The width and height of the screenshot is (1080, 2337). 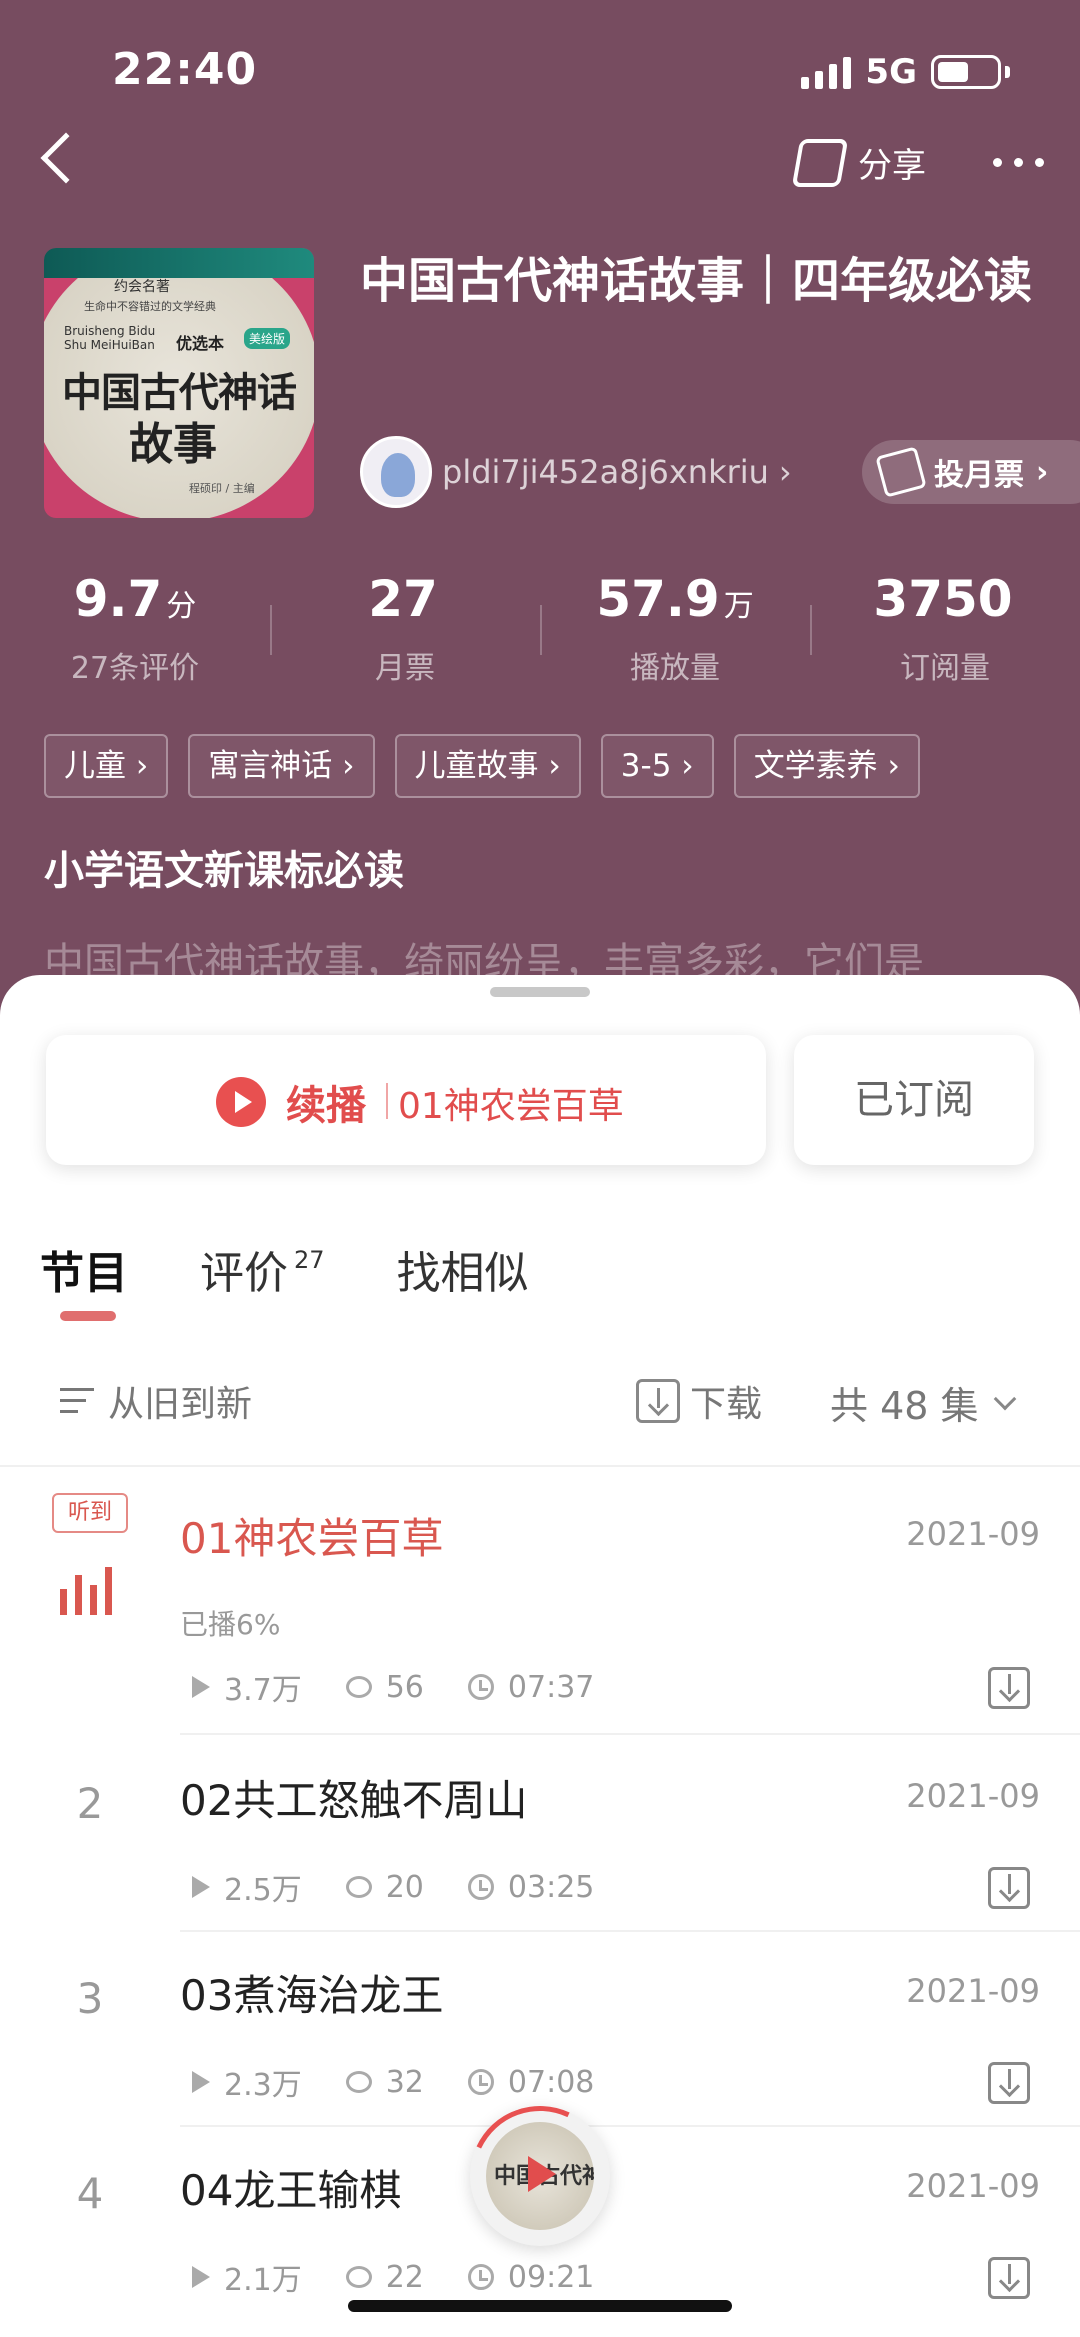 What do you see at coordinates (540, 1592) in the screenshot?
I see `episode-row: 听到 01神农尝百草 2021-09 已播6% 3.7万 56 07:37` at bounding box center [540, 1592].